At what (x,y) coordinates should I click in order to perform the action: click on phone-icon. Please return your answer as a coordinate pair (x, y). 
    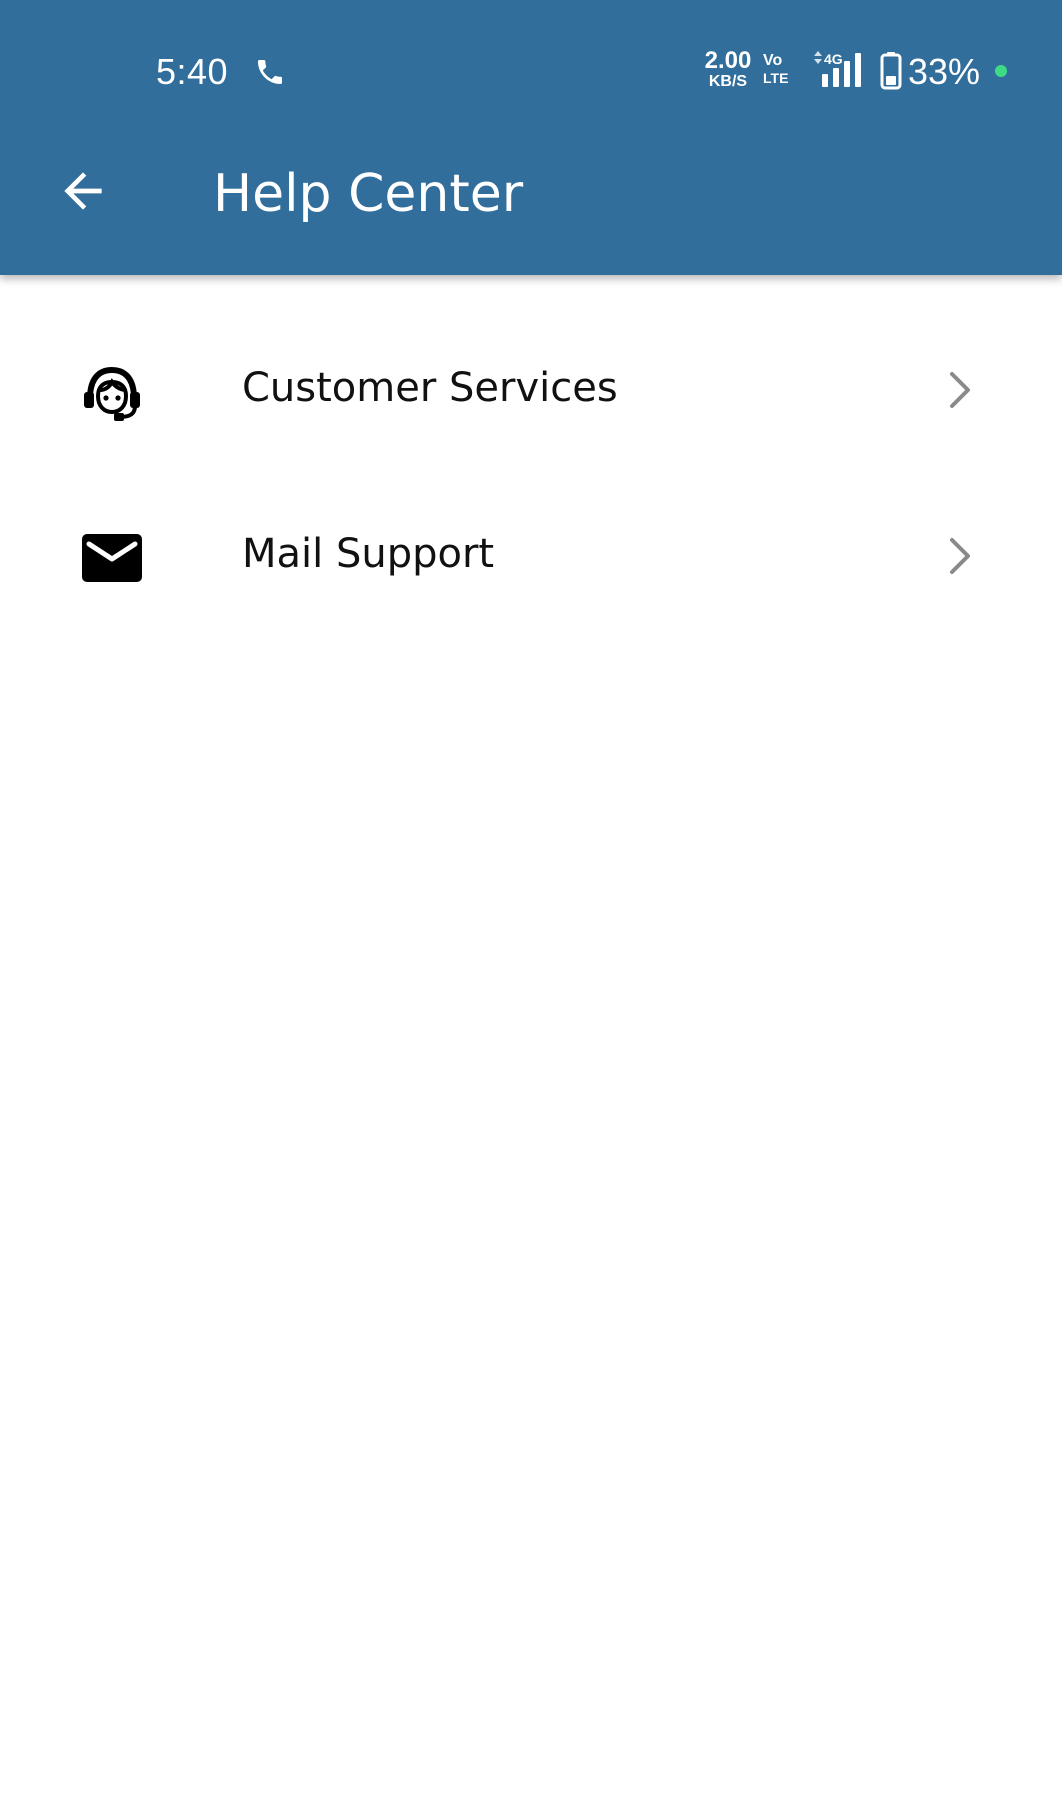
    Looking at the image, I should click on (270, 72).